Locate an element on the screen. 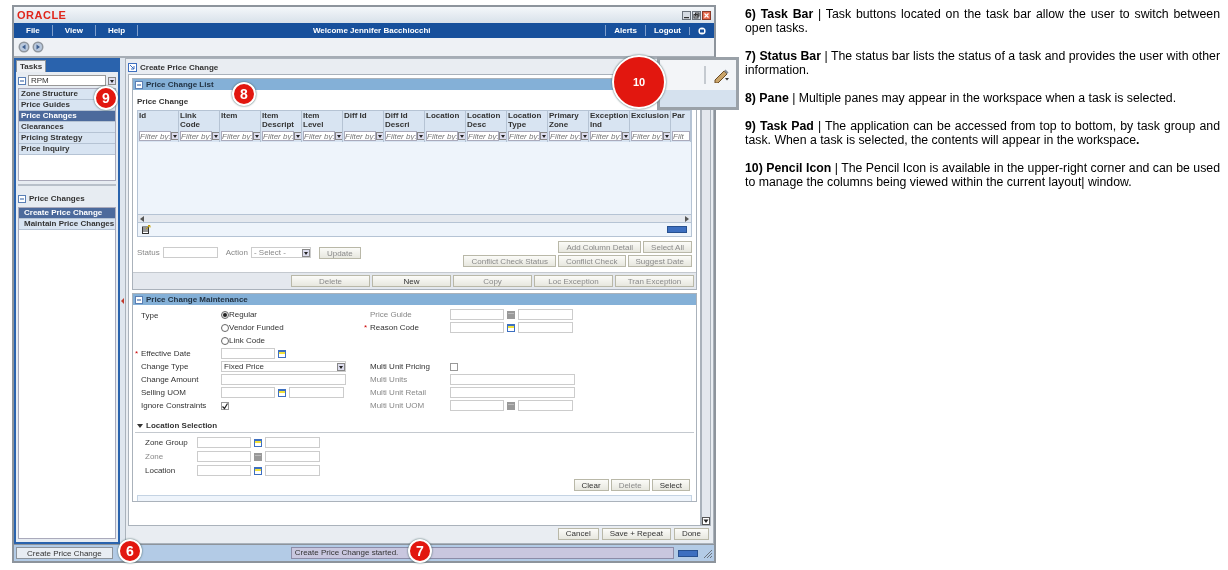 This screenshot has height=570, width=1228. task-group-item: Price Changes is located at coordinates (67, 116).